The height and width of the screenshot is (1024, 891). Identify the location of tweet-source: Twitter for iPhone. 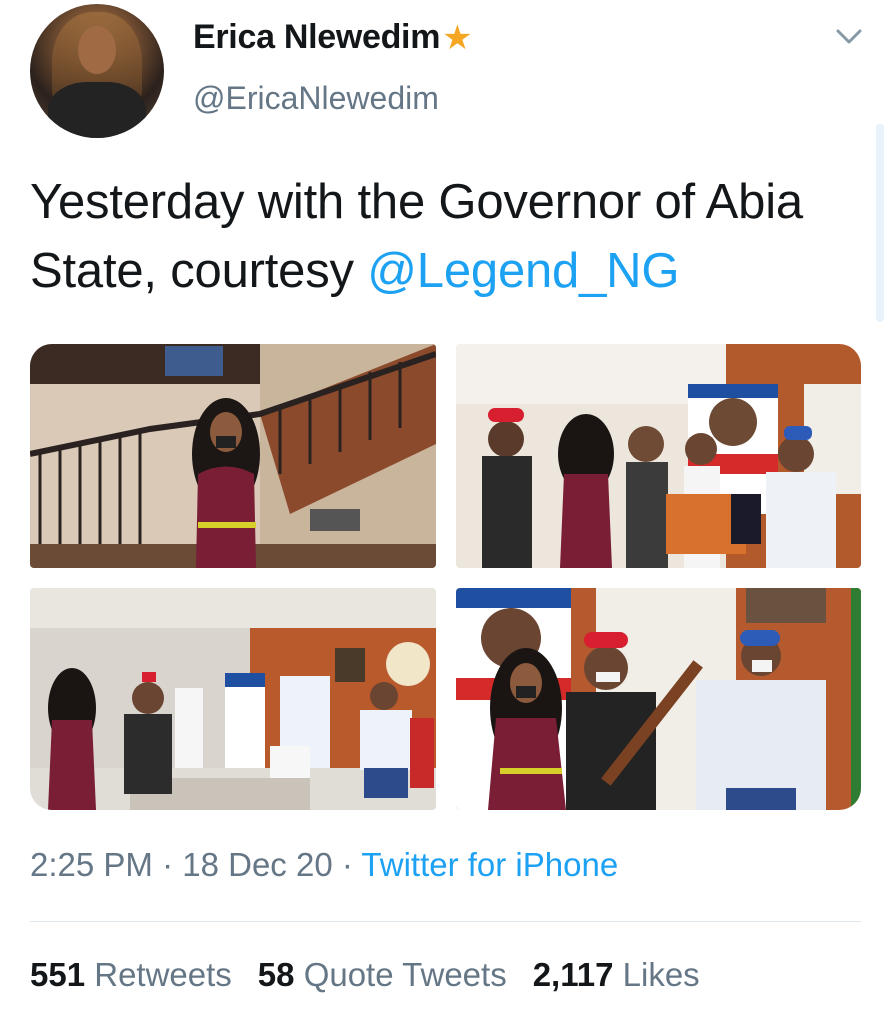
(489, 864).